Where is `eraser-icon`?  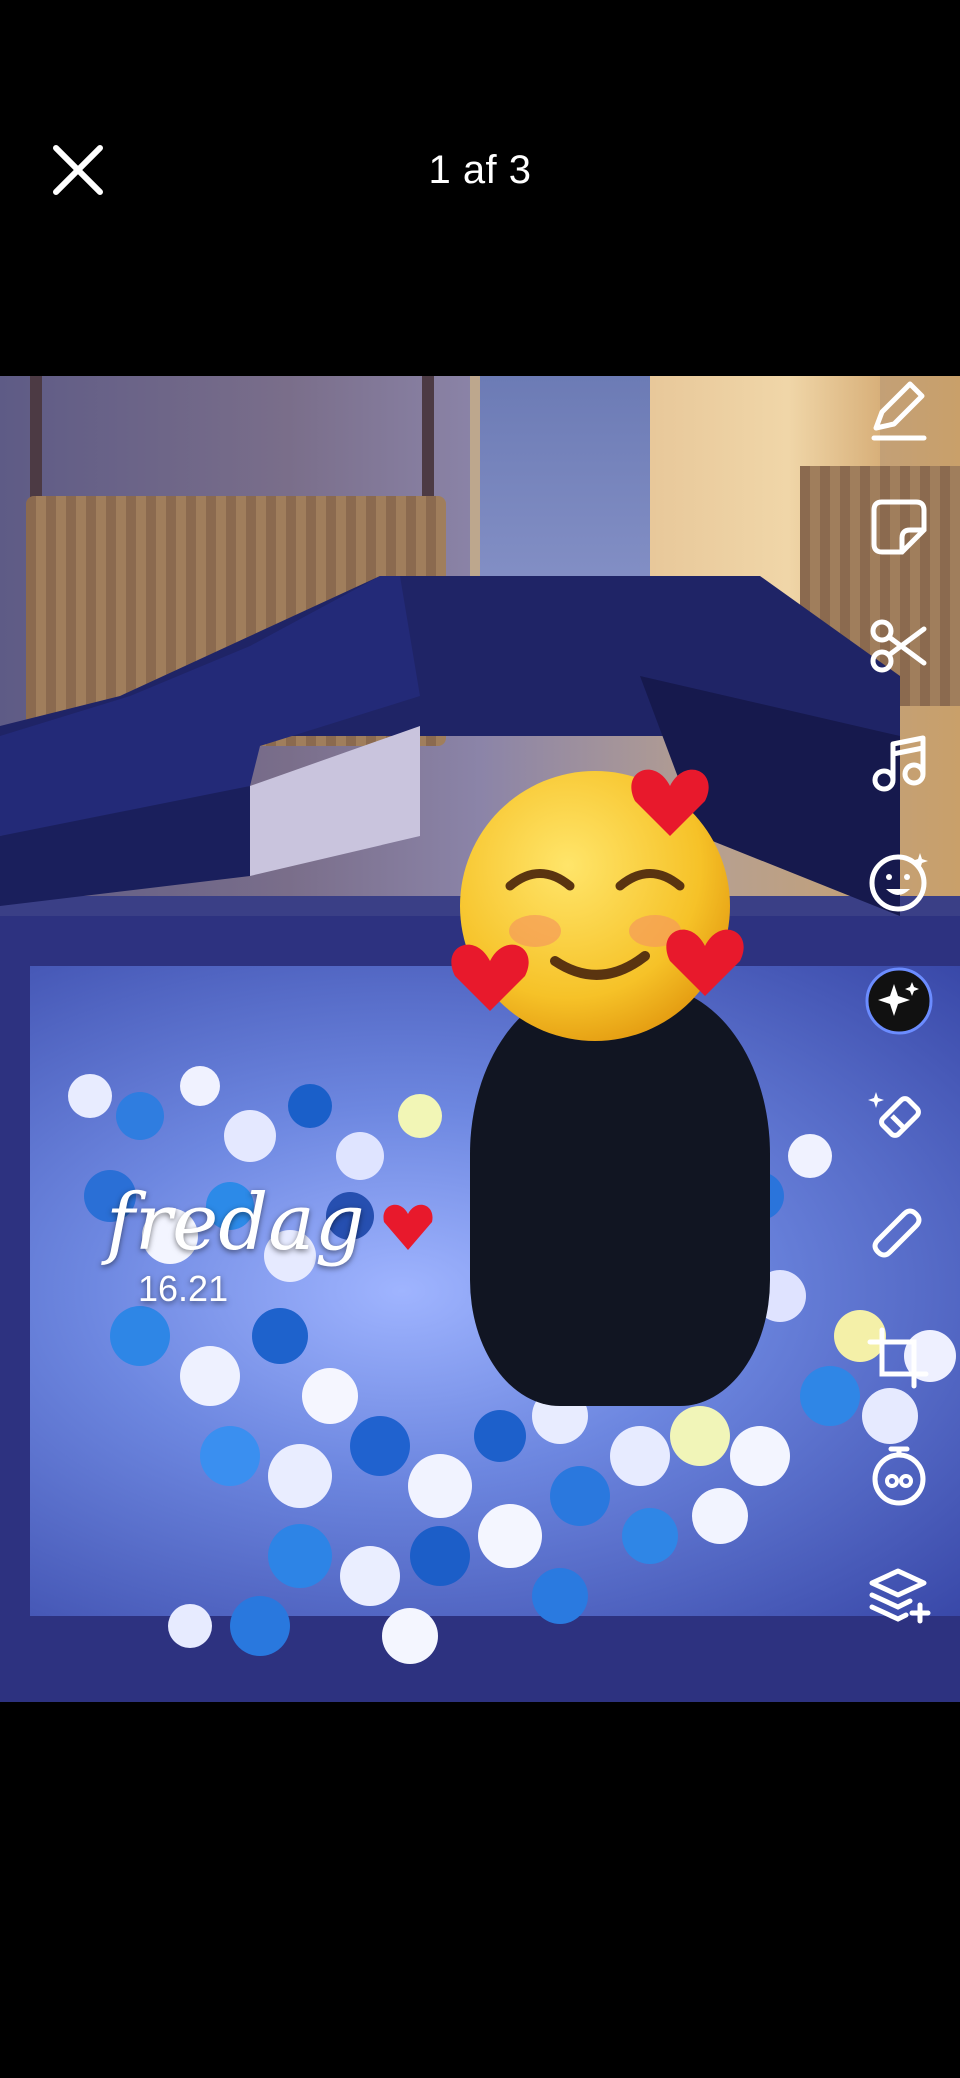 eraser-icon is located at coordinates (899, 1119).